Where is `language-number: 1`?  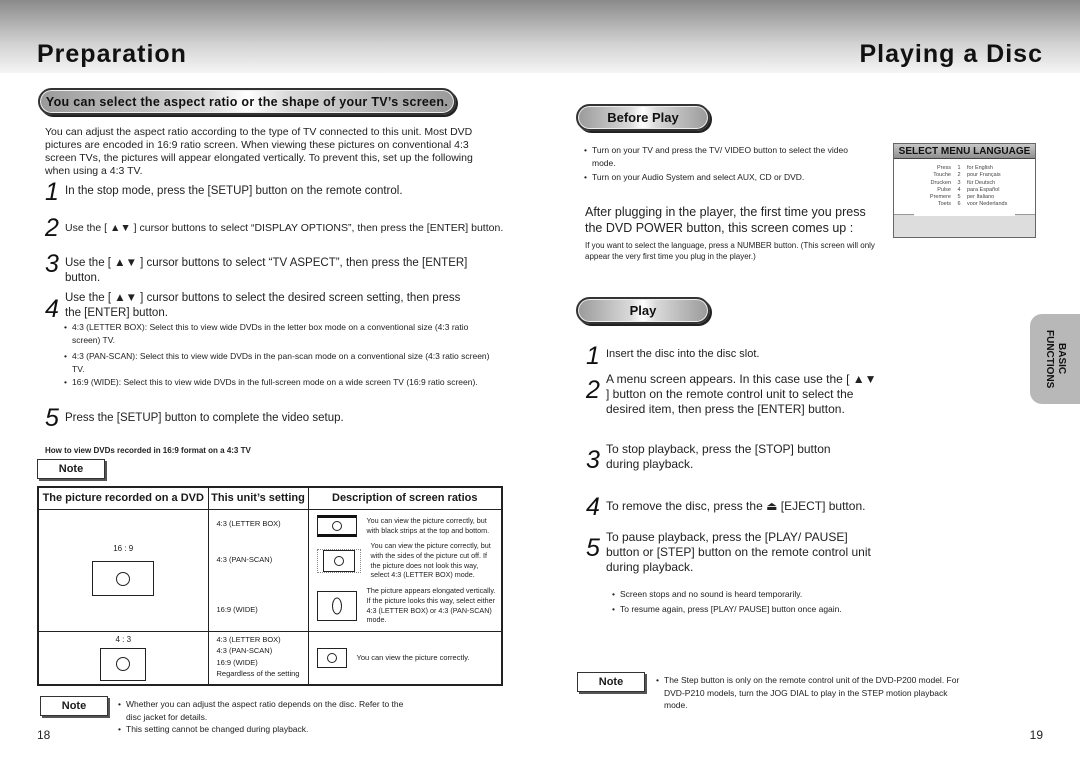 language-number: 1 is located at coordinates (959, 168).